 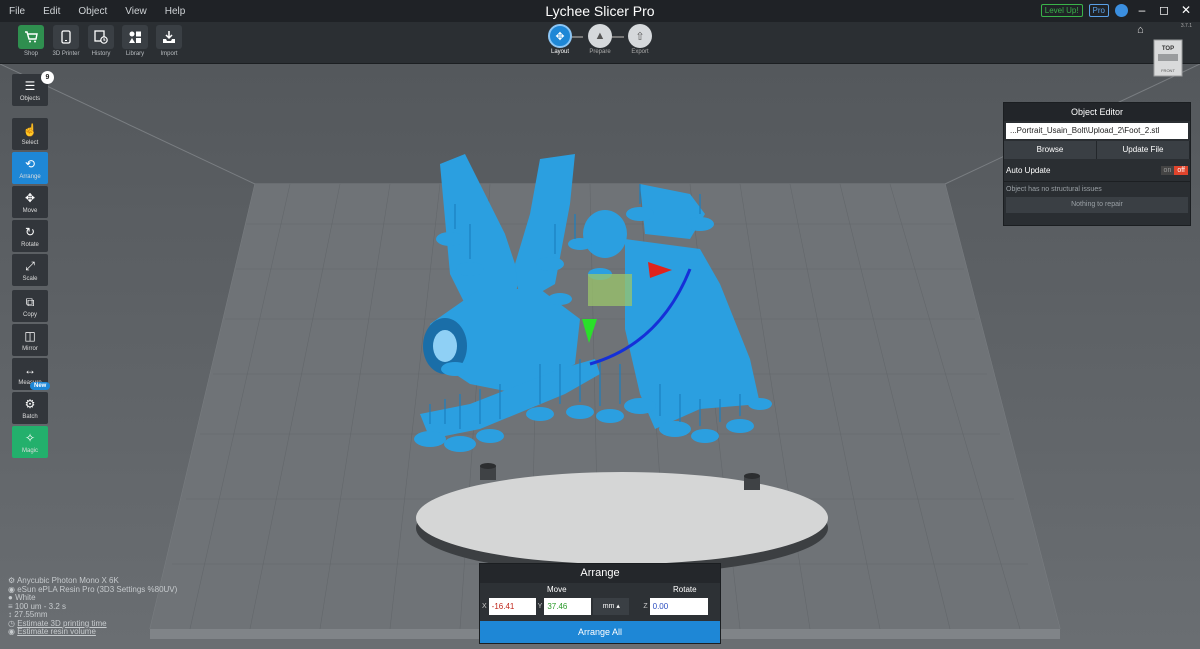 I want to click on library-icon, so click(x=135, y=37).